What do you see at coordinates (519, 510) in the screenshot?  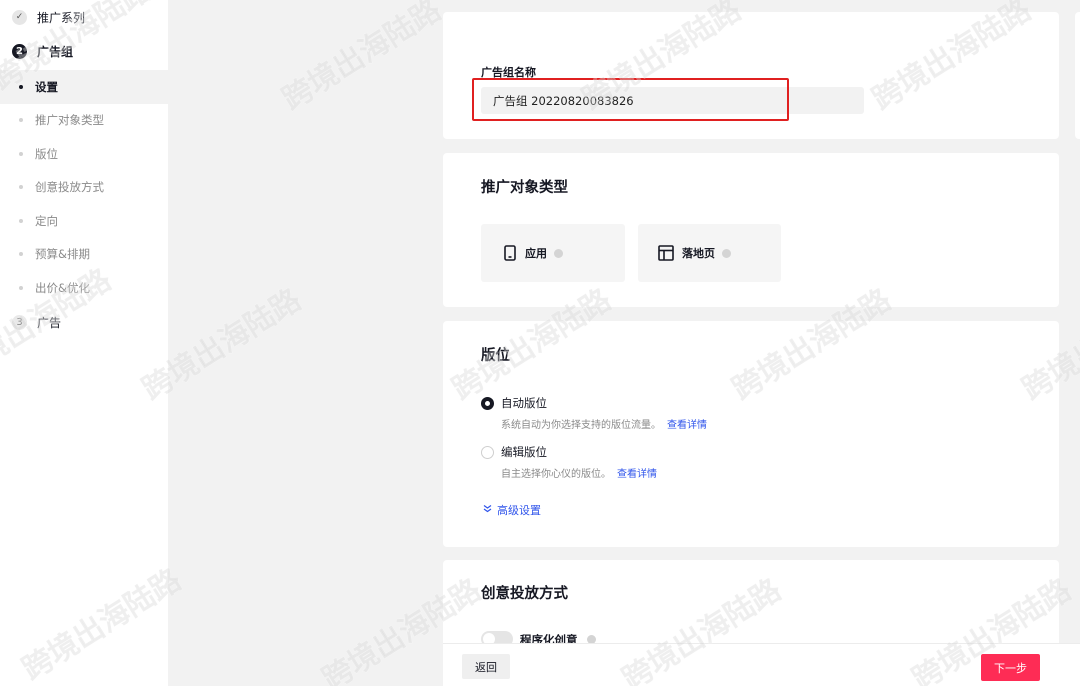 I see `advanced-settings-label: 高级设置` at bounding box center [519, 510].